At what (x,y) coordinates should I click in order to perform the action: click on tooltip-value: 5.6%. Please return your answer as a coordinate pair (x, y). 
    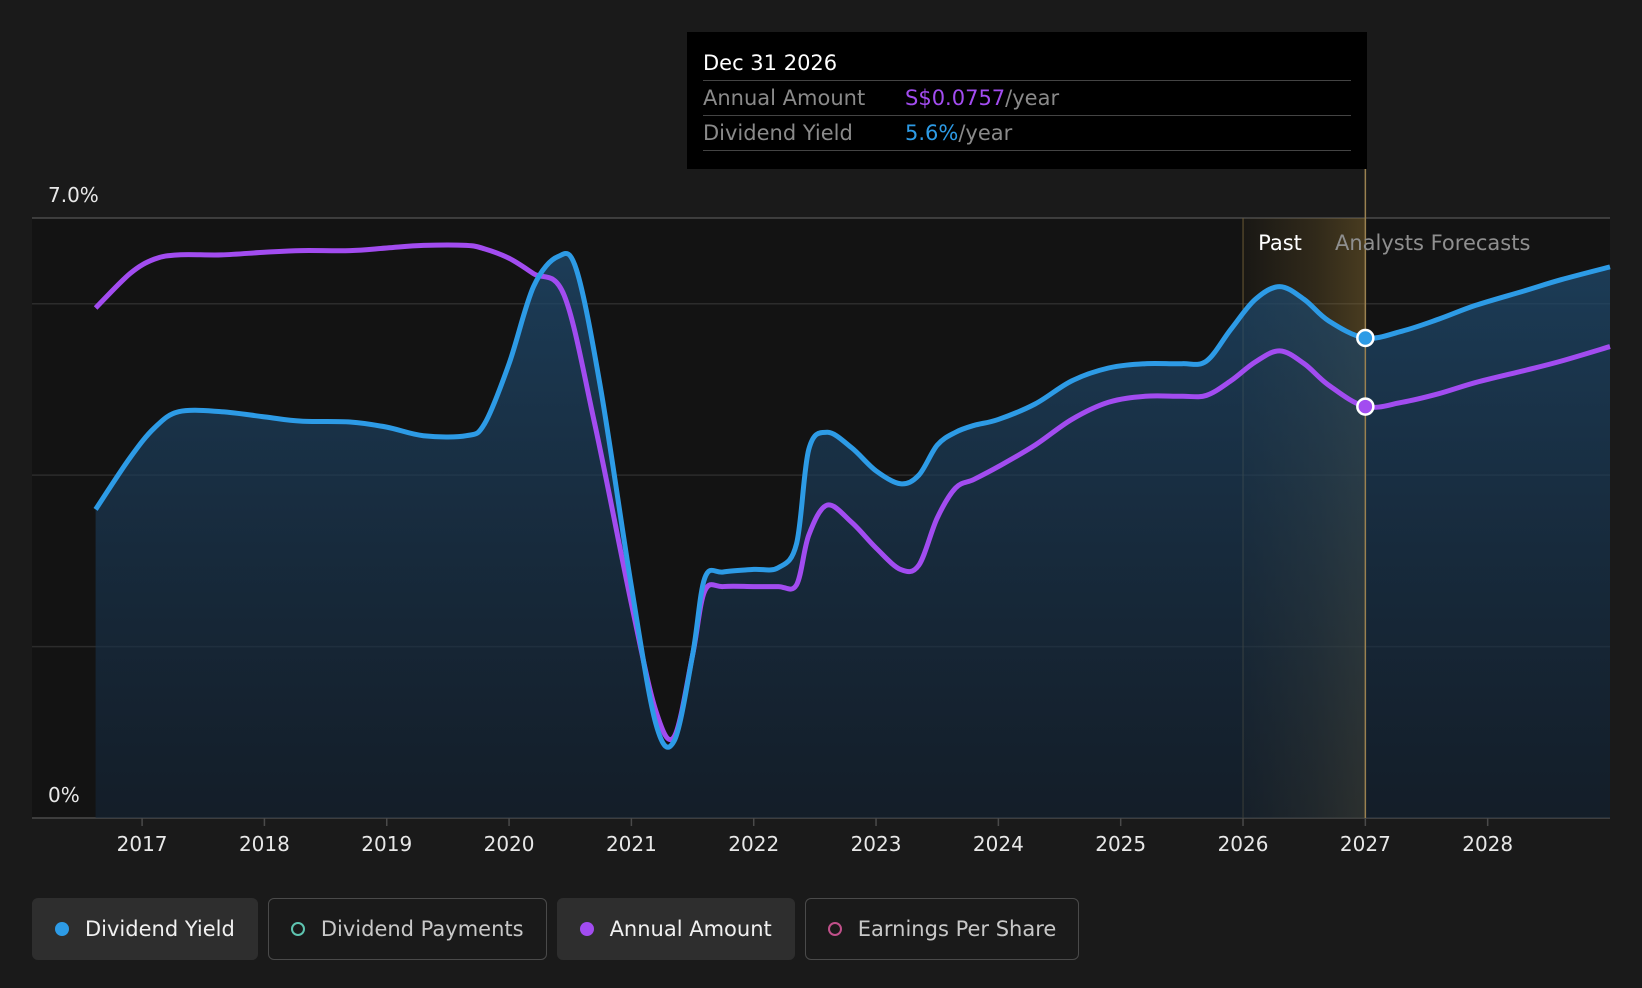
    Looking at the image, I should click on (932, 133).